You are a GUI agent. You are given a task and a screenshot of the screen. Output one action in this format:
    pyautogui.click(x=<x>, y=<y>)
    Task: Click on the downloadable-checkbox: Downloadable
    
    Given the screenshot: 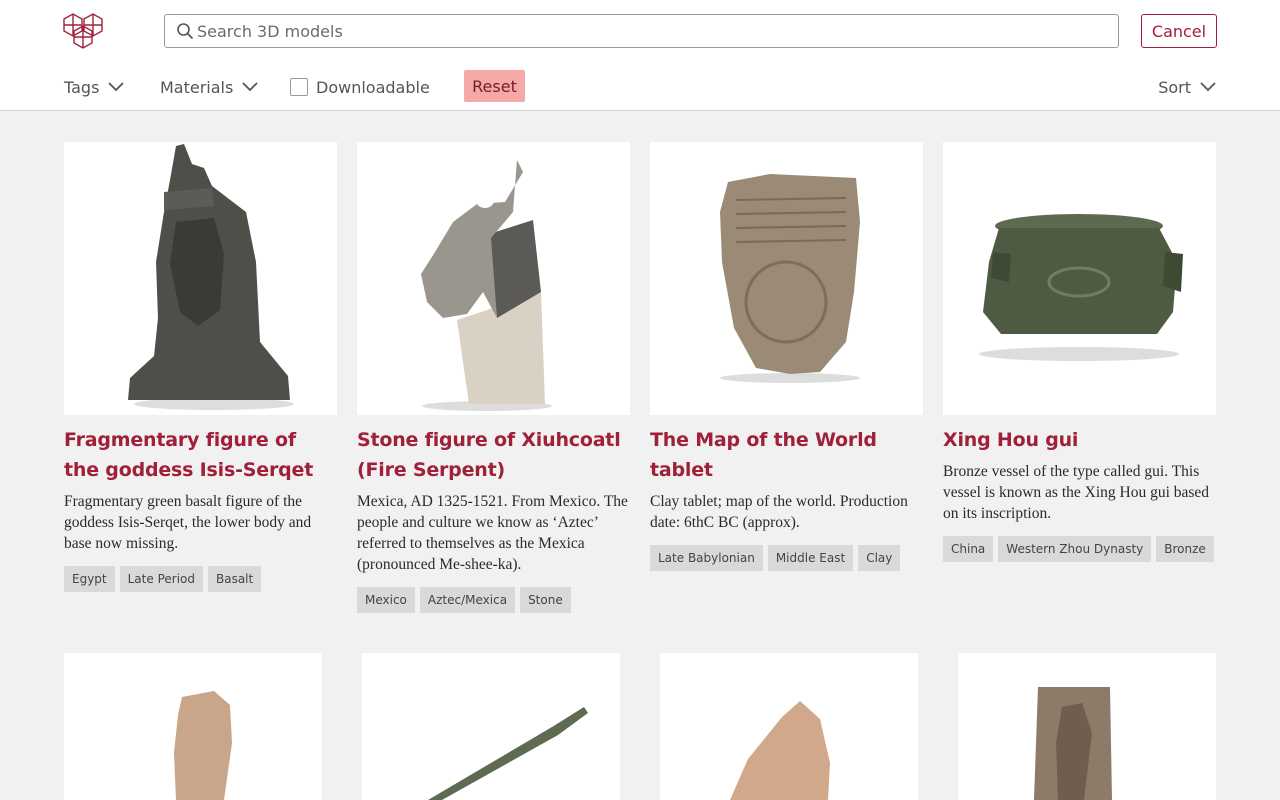 What is the action you would take?
    pyautogui.click(x=360, y=87)
    